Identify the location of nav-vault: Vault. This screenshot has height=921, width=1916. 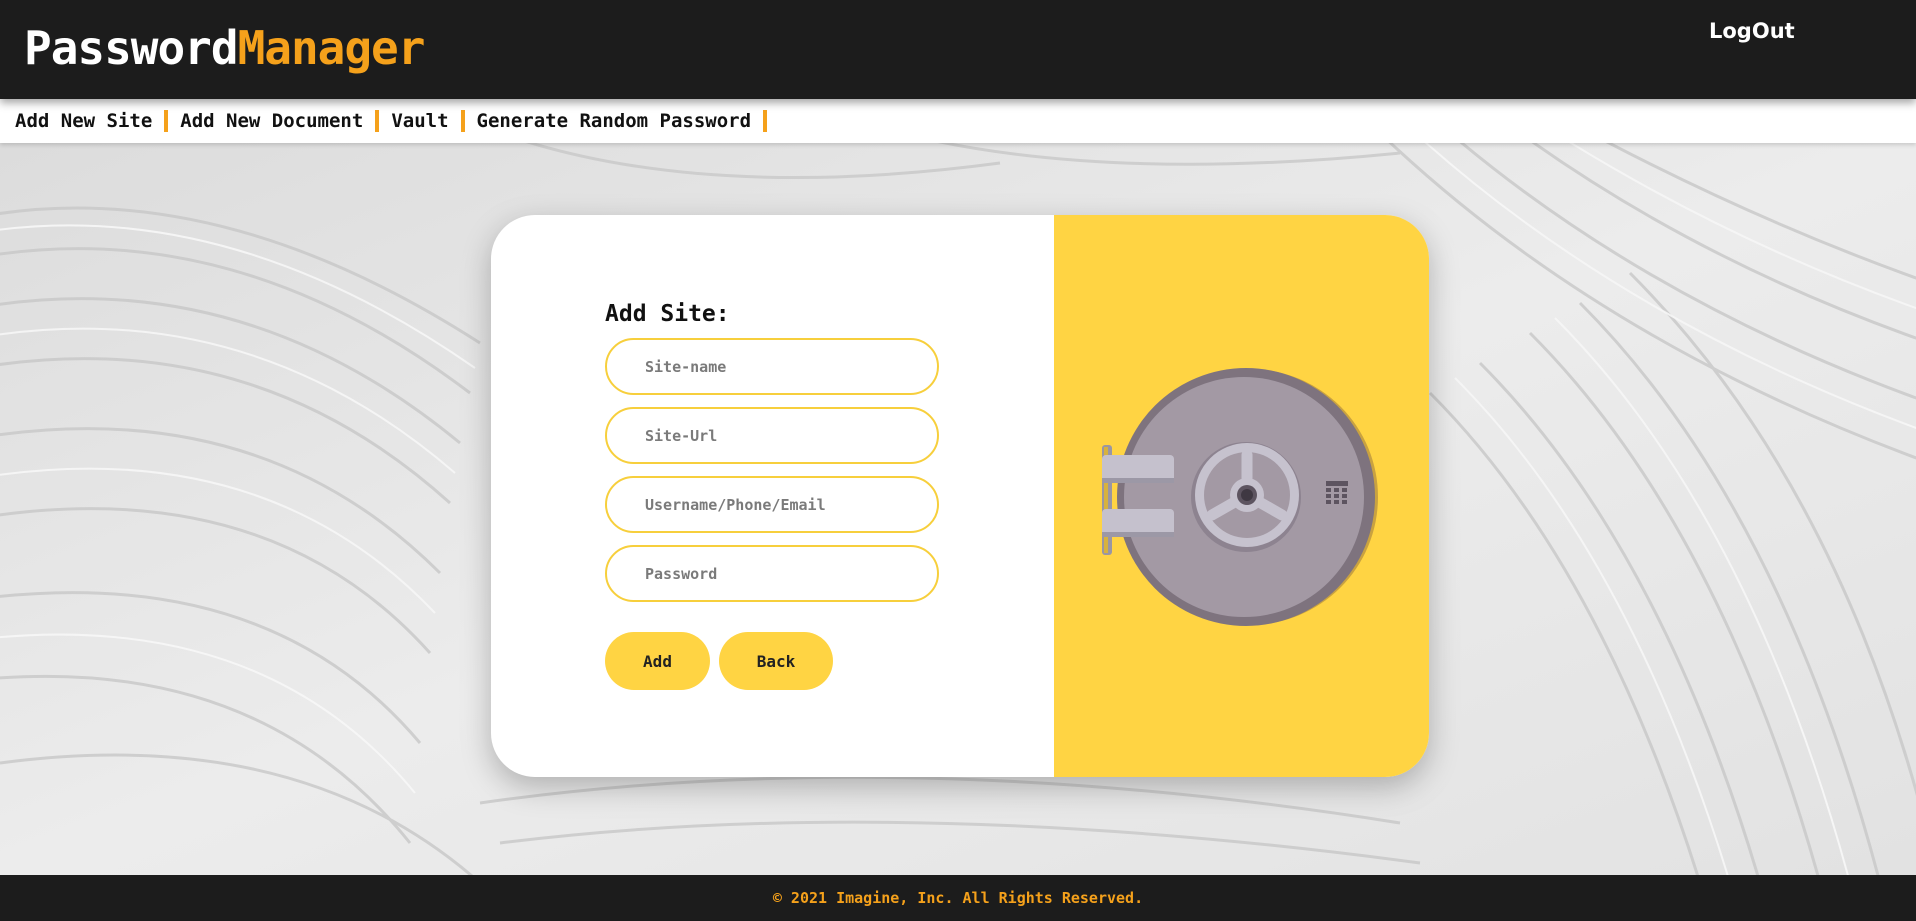
(419, 121).